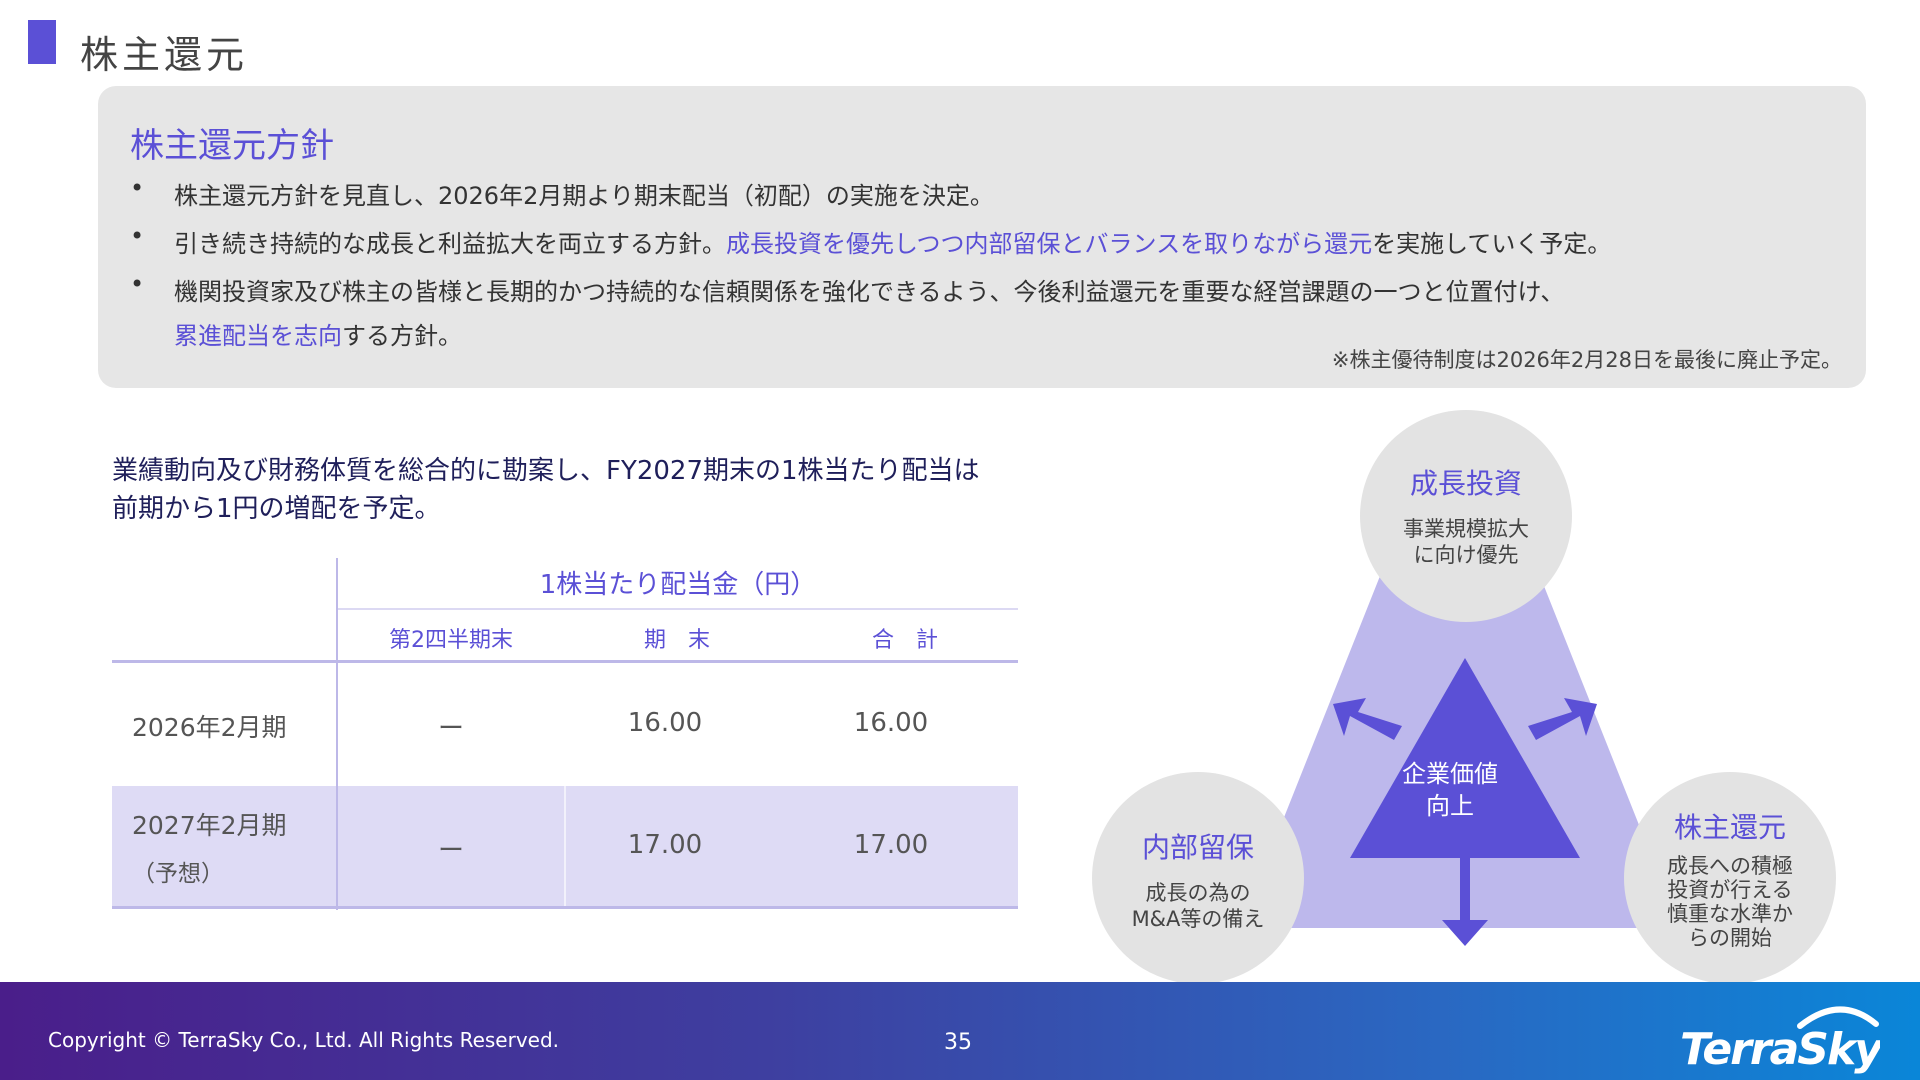 Image resolution: width=1920 pixels, height=1080 pixels. Describe the element at coordinates (1730, 866) in the screenshot. I see `circle-desc-line: 成長への積極` at that location.